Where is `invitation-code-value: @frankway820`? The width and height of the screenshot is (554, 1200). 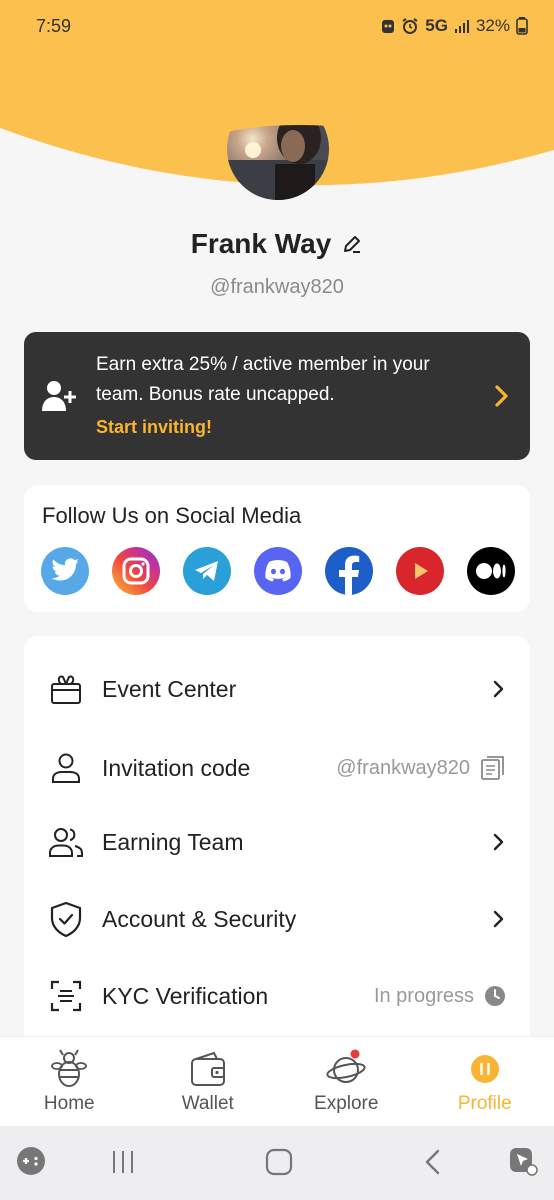
invitation-code-value: @frankway820 is located at coordinates (403, 767).